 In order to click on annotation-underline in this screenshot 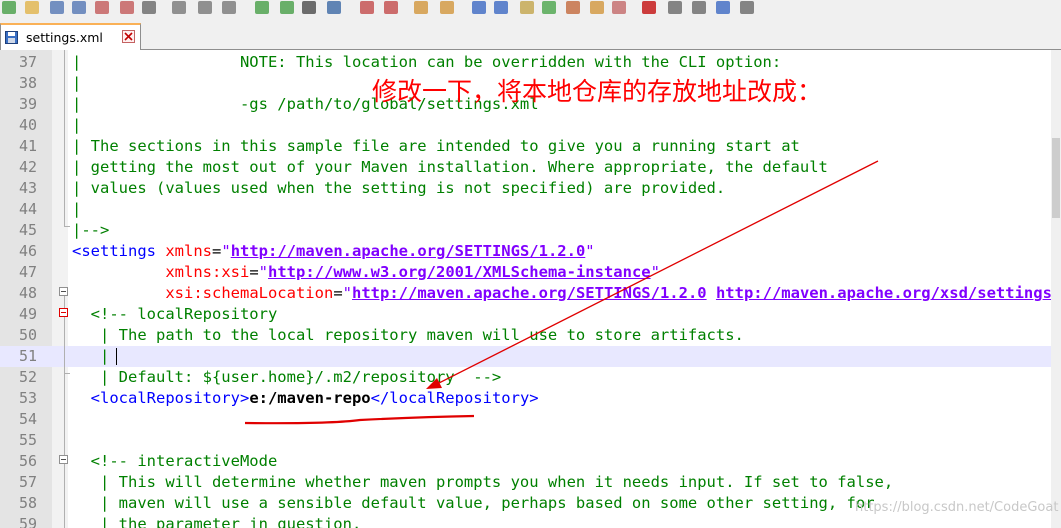, I will do `click(359, 419)`.